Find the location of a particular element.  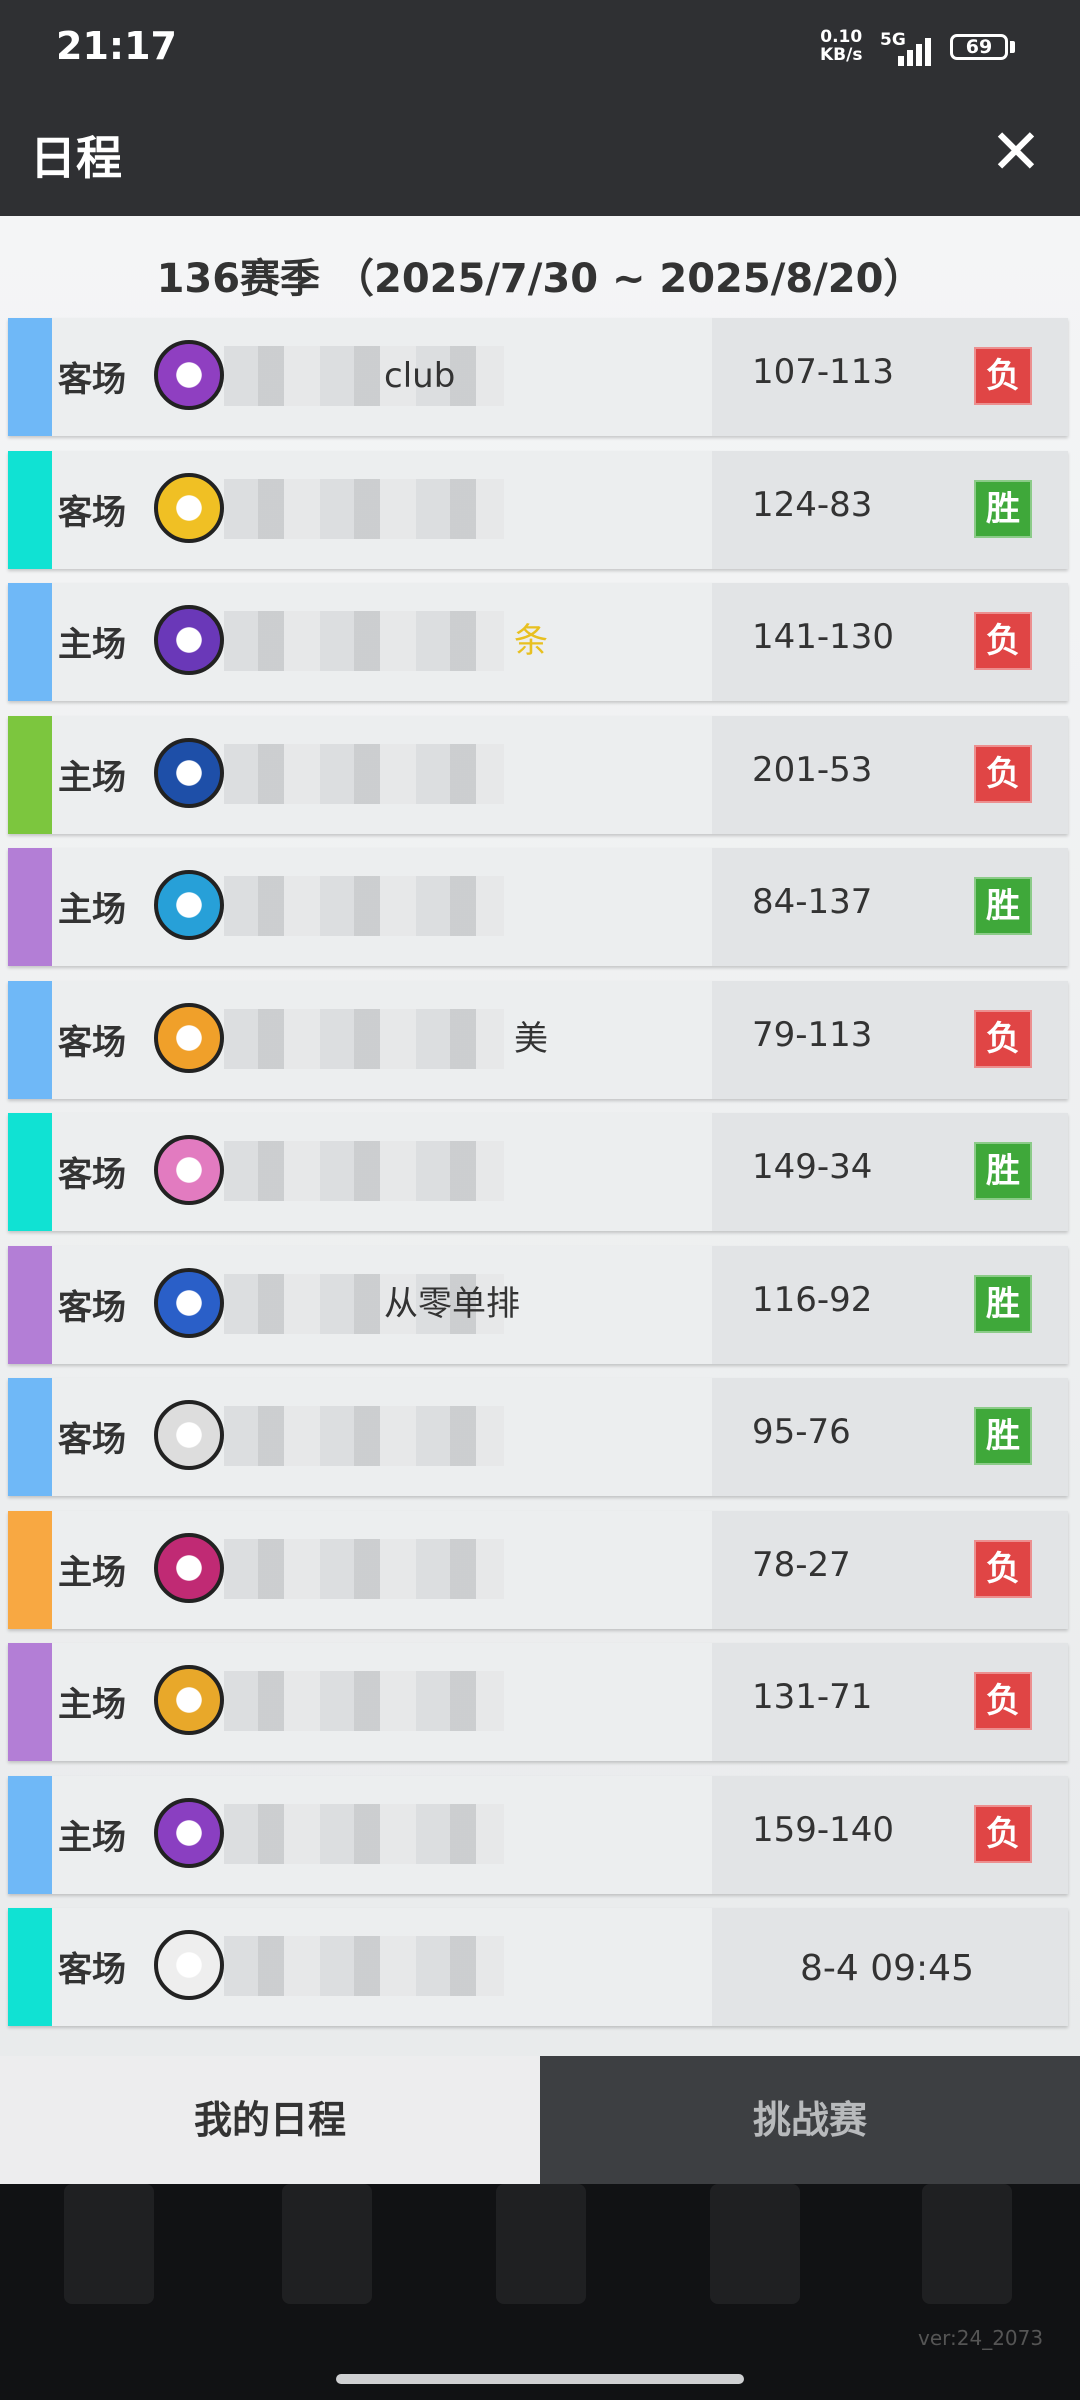

match-score: 84-137 is located at coordinates (812, 902).